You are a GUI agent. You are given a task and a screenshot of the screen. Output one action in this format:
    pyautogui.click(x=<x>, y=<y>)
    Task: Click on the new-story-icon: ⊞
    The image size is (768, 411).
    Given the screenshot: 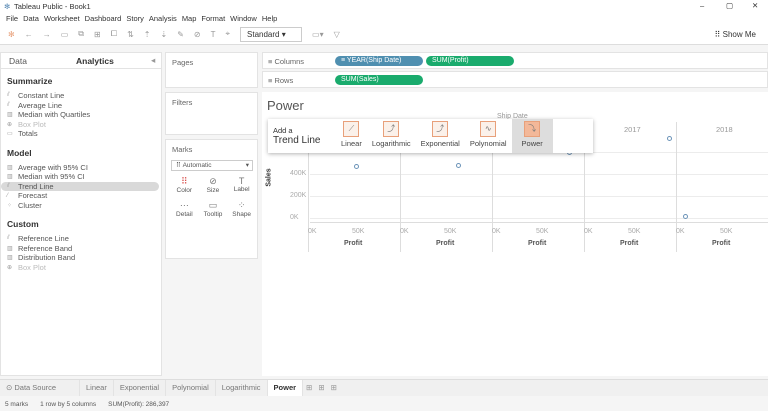 What is the action you would take?
    pyautogui.click(x=334, y=388)
    